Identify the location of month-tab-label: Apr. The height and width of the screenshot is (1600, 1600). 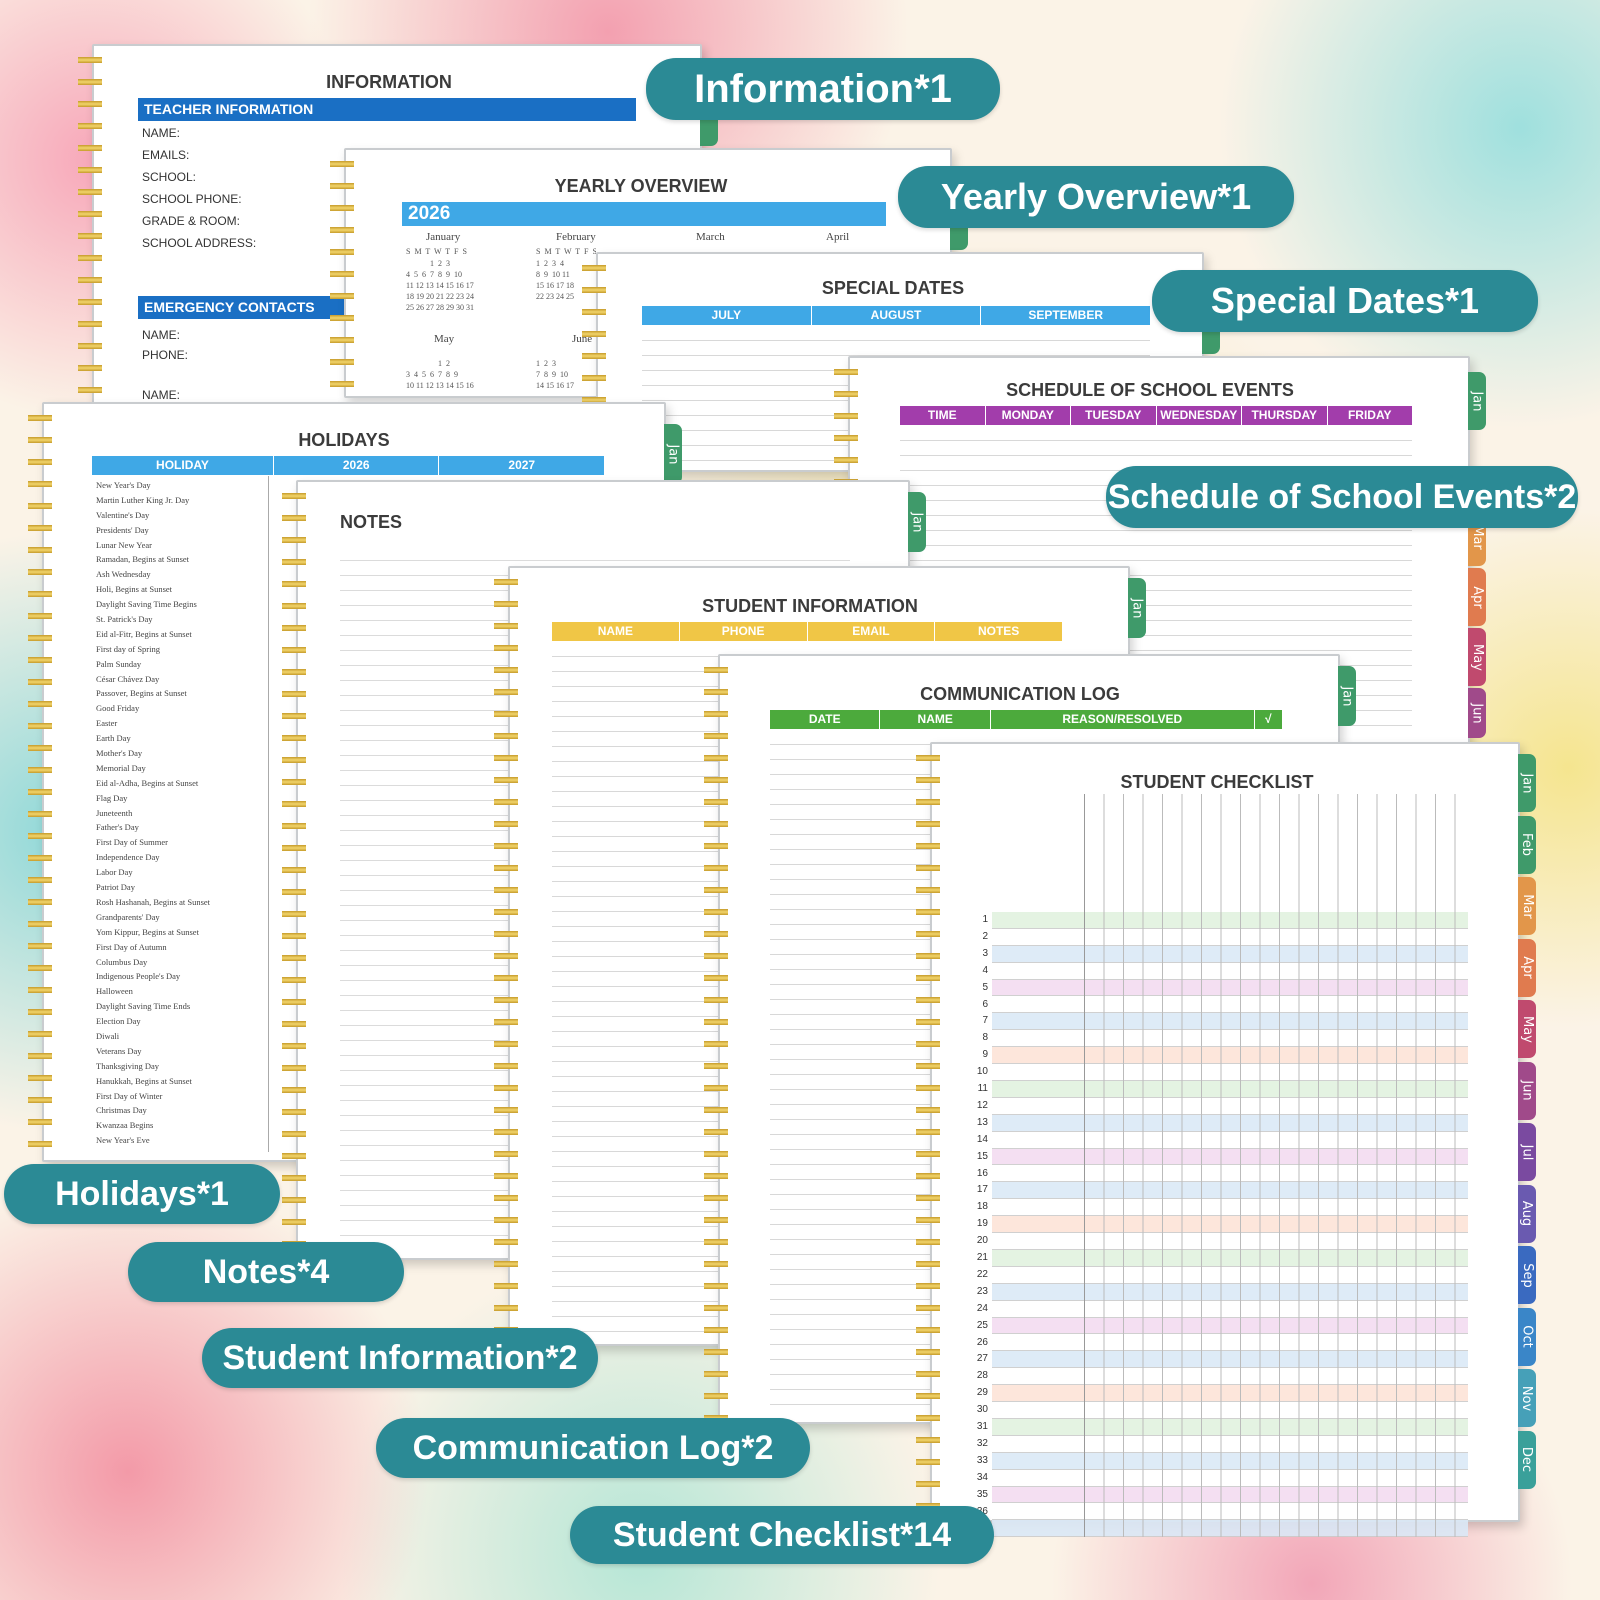
(1477, 597).